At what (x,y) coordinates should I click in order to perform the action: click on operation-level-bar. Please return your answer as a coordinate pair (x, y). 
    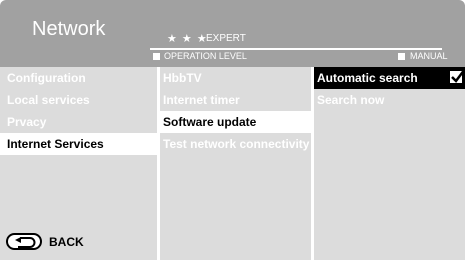
    Looking at the image, I should click on (296, 49).